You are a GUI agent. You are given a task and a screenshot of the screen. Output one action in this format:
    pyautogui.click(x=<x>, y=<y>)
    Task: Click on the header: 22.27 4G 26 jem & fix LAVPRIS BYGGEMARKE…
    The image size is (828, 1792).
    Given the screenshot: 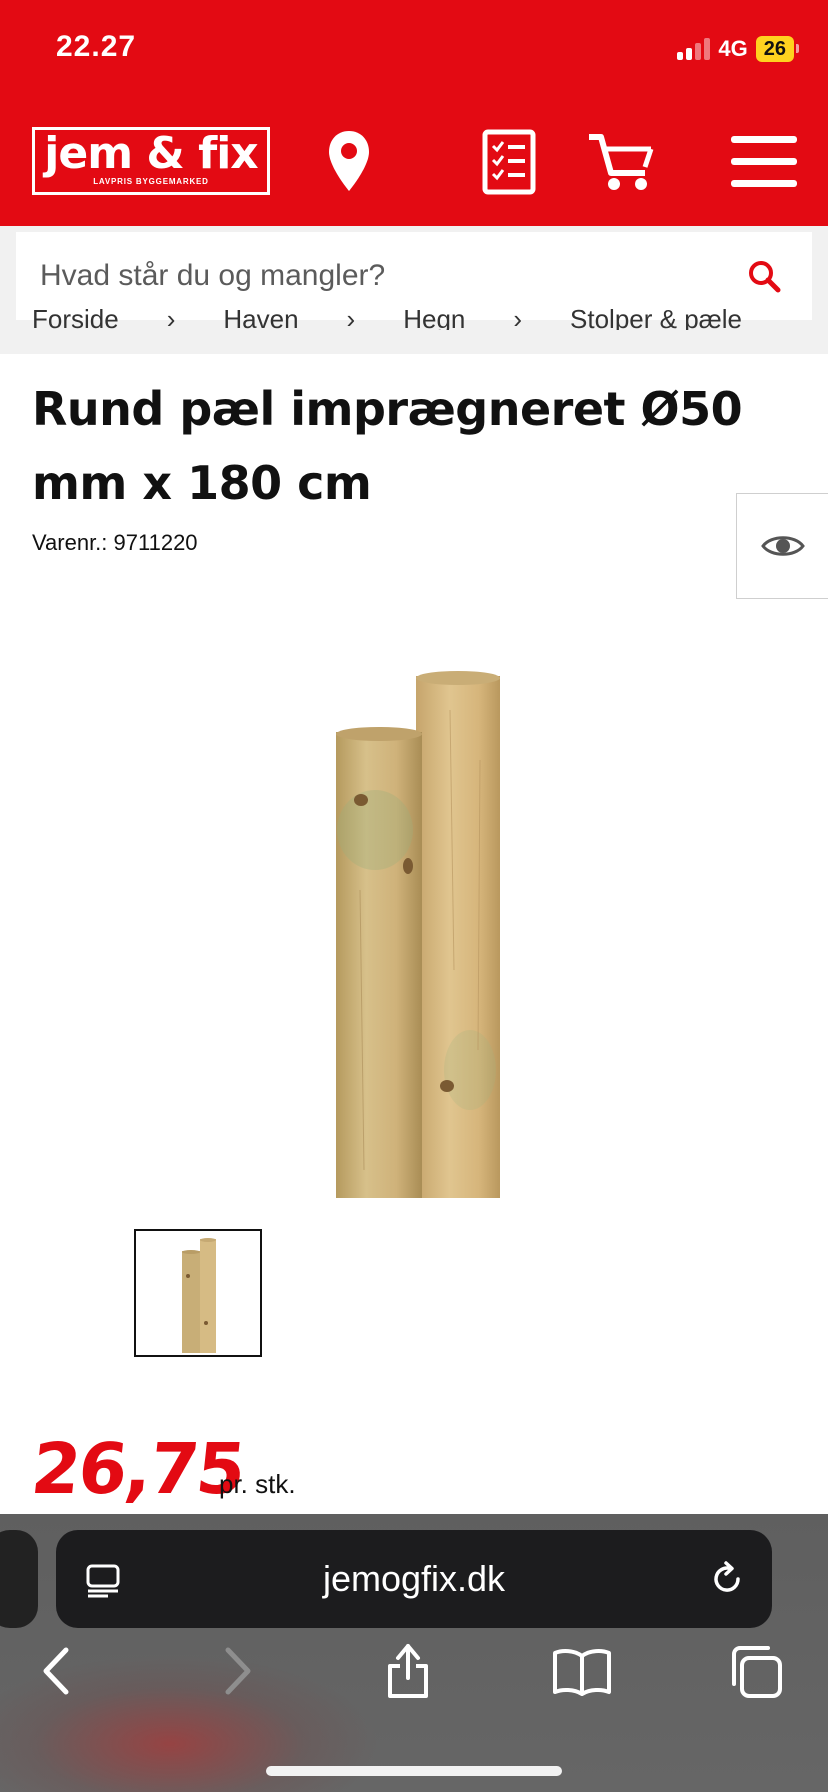 What is the action you would take?
    pyautogui.click(x=414, y=113)
    